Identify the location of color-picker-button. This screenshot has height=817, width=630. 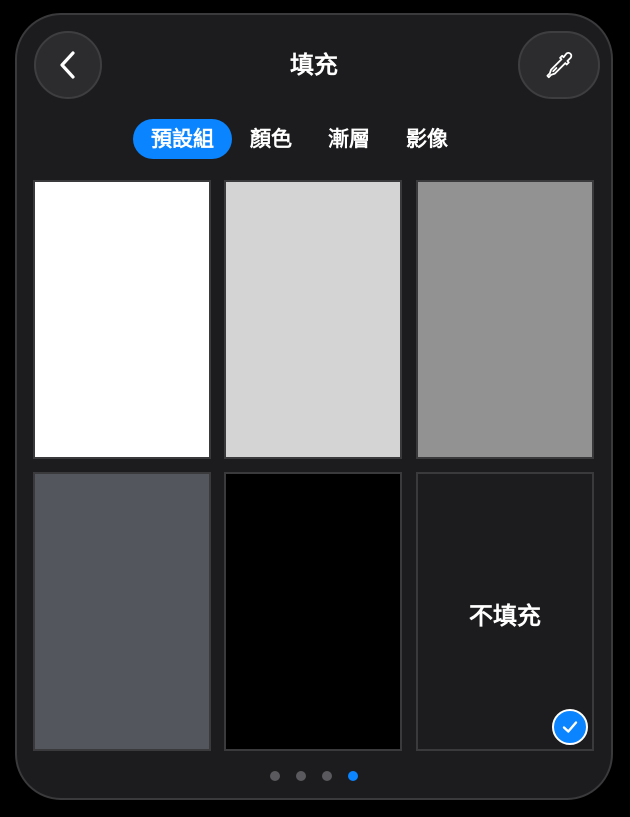
(559, 65).